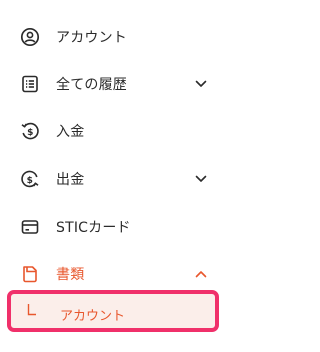 The width and height of the screenshot is (320, 352). I want to click on user-circle-icon, so click(30, 37).